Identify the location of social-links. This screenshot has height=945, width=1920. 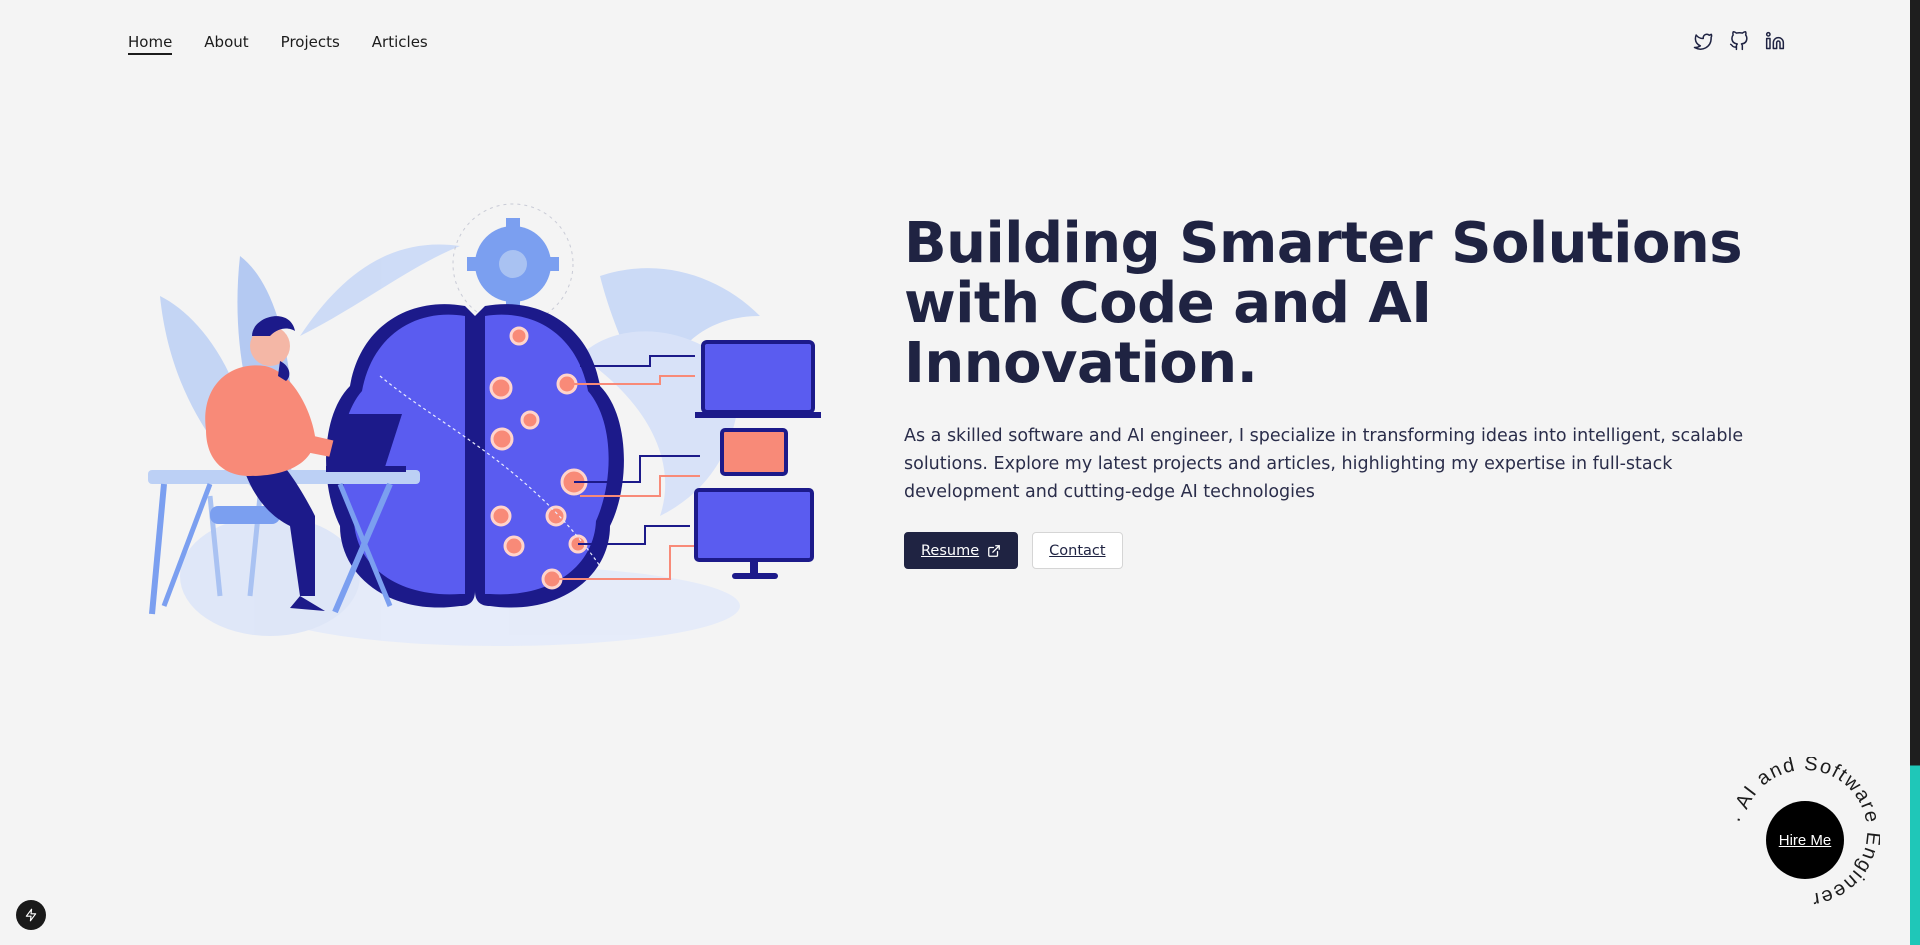
(1739, 41).